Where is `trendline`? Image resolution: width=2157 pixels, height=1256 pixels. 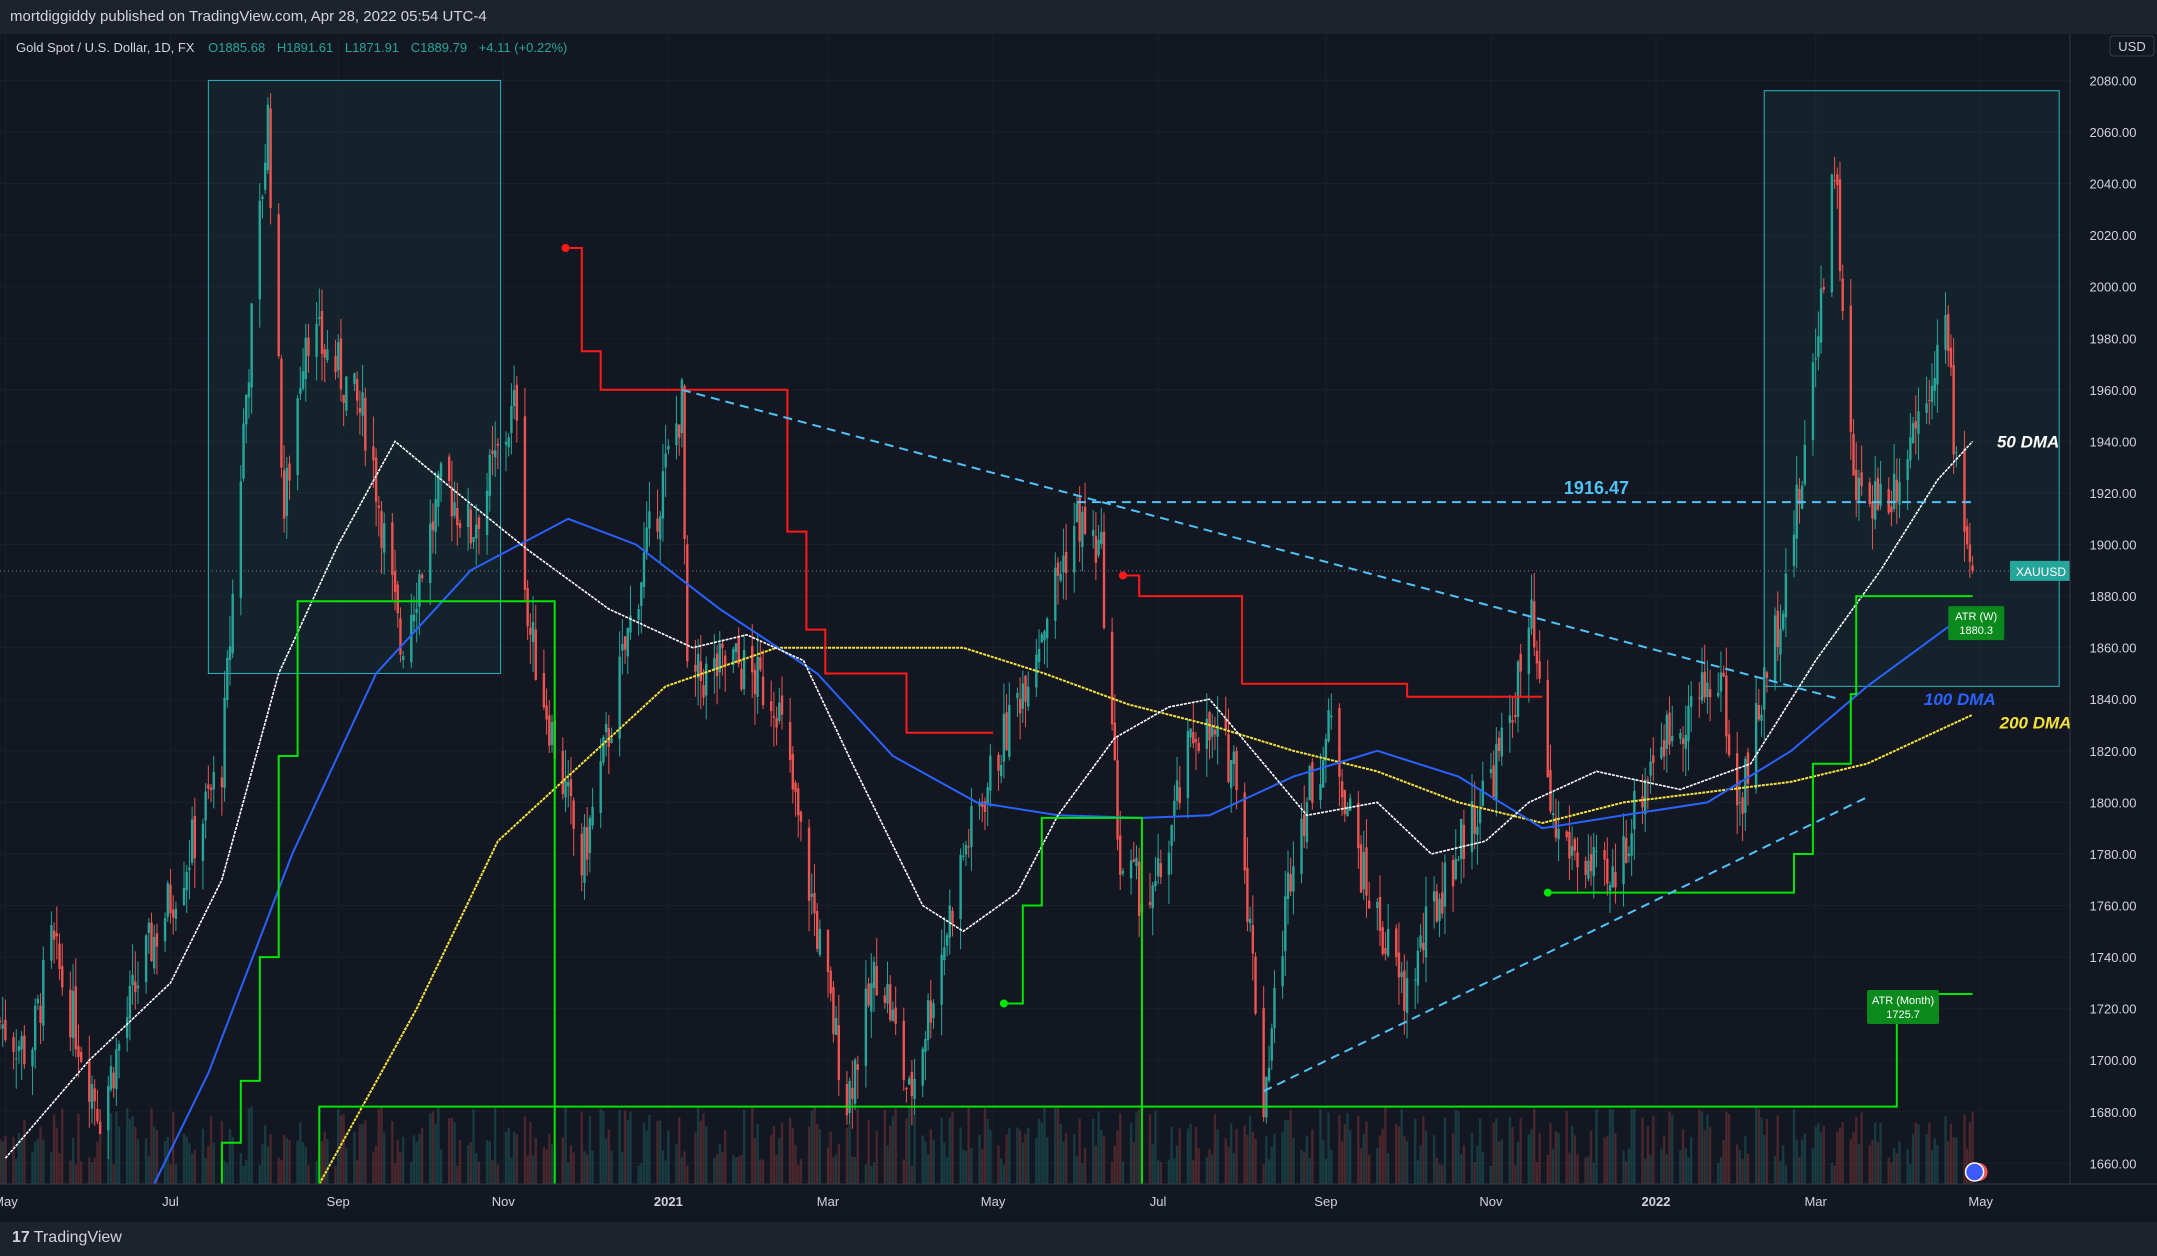 trendline is located at coordinates (1565, 944).